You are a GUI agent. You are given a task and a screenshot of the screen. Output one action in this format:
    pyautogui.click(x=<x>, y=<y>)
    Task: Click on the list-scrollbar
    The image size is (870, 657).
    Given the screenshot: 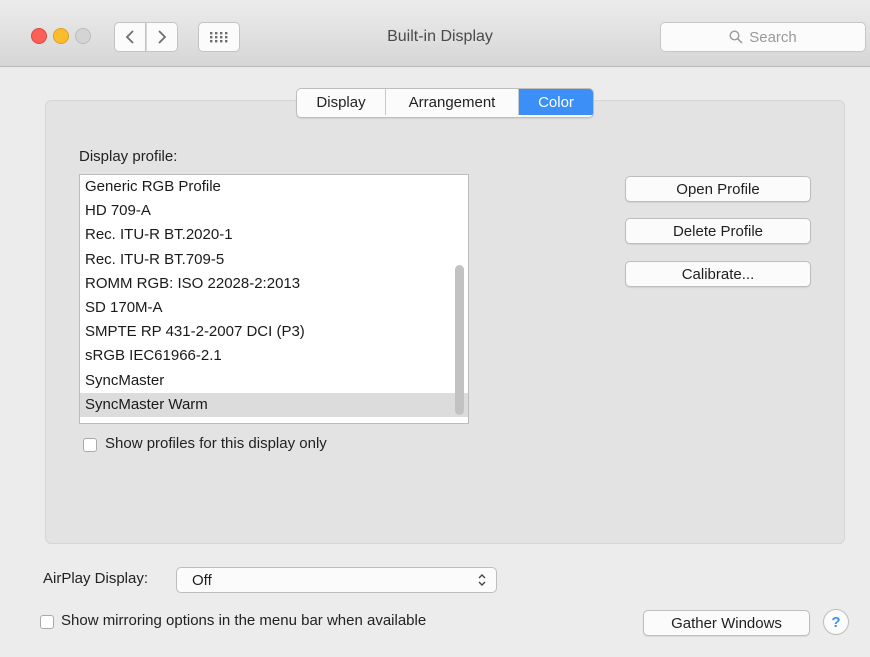 What is the action you would take?
    pyautogui.click(x=459, y=340)
    